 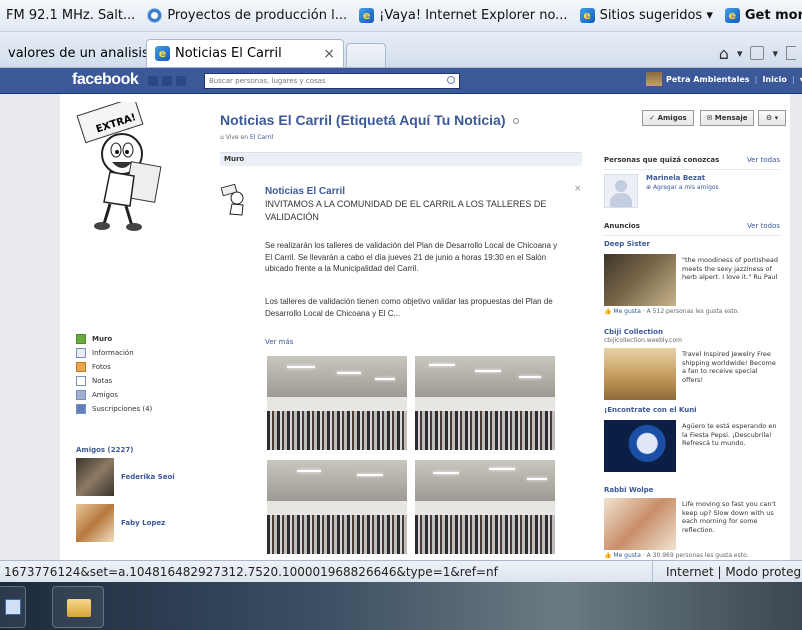 I want to click on wall-icon, so click(x=81, y=339).